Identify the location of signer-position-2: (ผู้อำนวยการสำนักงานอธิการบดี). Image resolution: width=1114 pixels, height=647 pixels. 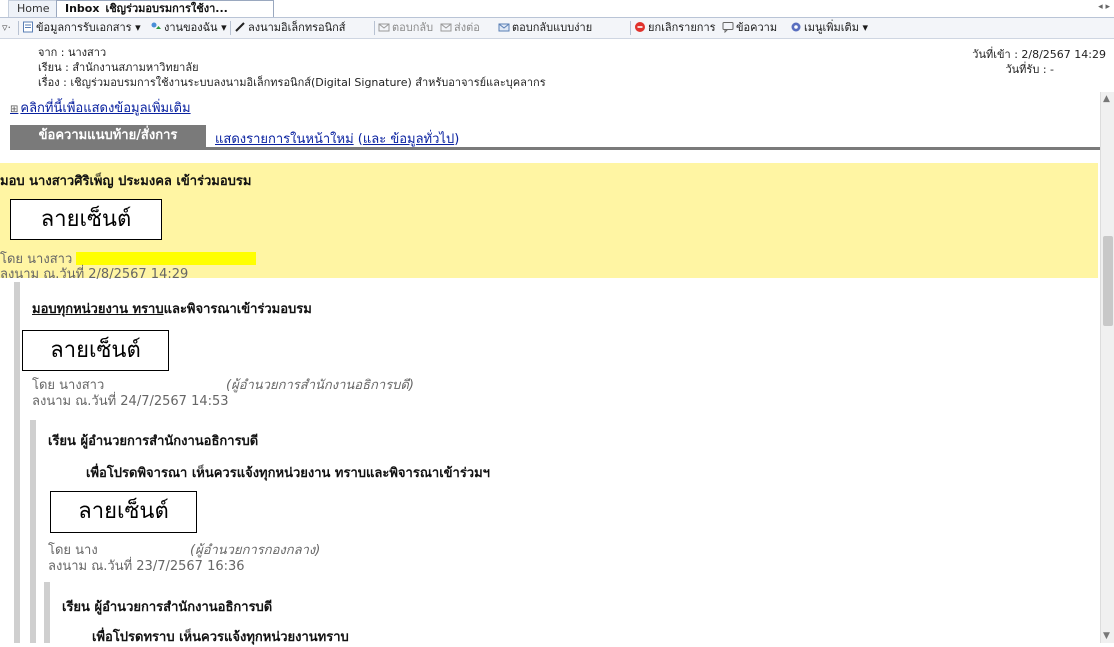
(320, 385).